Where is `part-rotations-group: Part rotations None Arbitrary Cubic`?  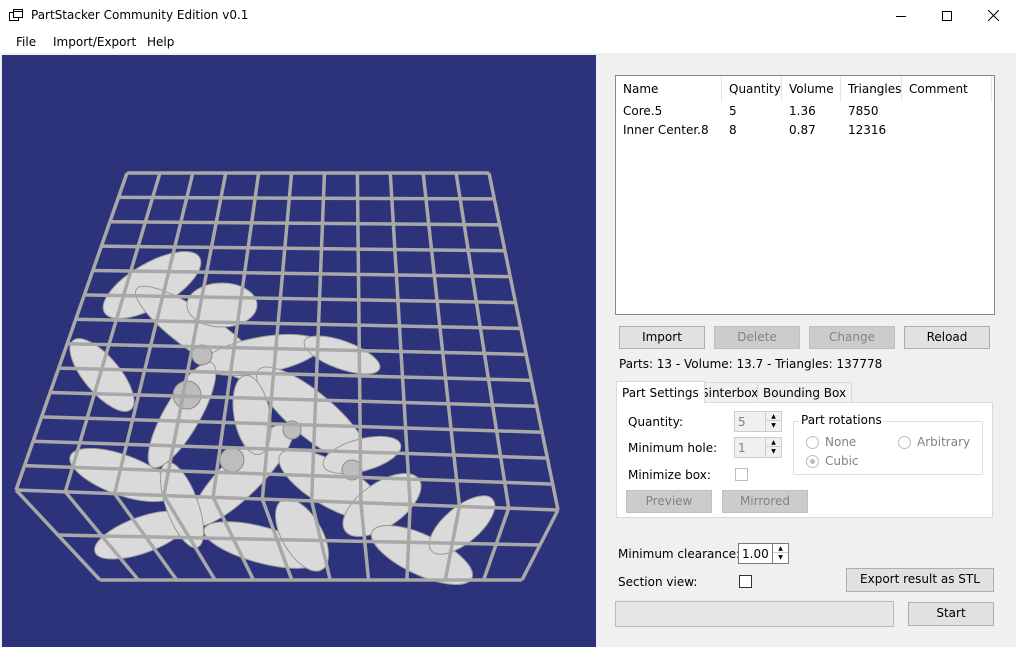 part-rotations-group: Part rotations None Arbitrary Cubic is located at coordinates (888, 444).